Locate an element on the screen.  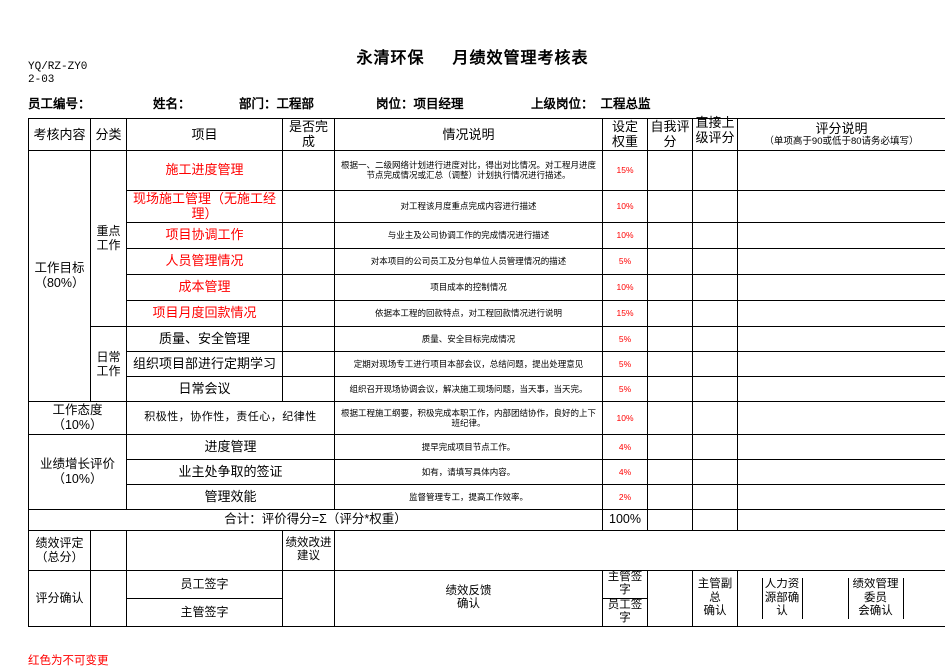
employee-info-row: 员工编号： 姓名： 部门：工程部 岗位：项目经理 上级岗位： 工程总监 is located at coordinates (486, 103).